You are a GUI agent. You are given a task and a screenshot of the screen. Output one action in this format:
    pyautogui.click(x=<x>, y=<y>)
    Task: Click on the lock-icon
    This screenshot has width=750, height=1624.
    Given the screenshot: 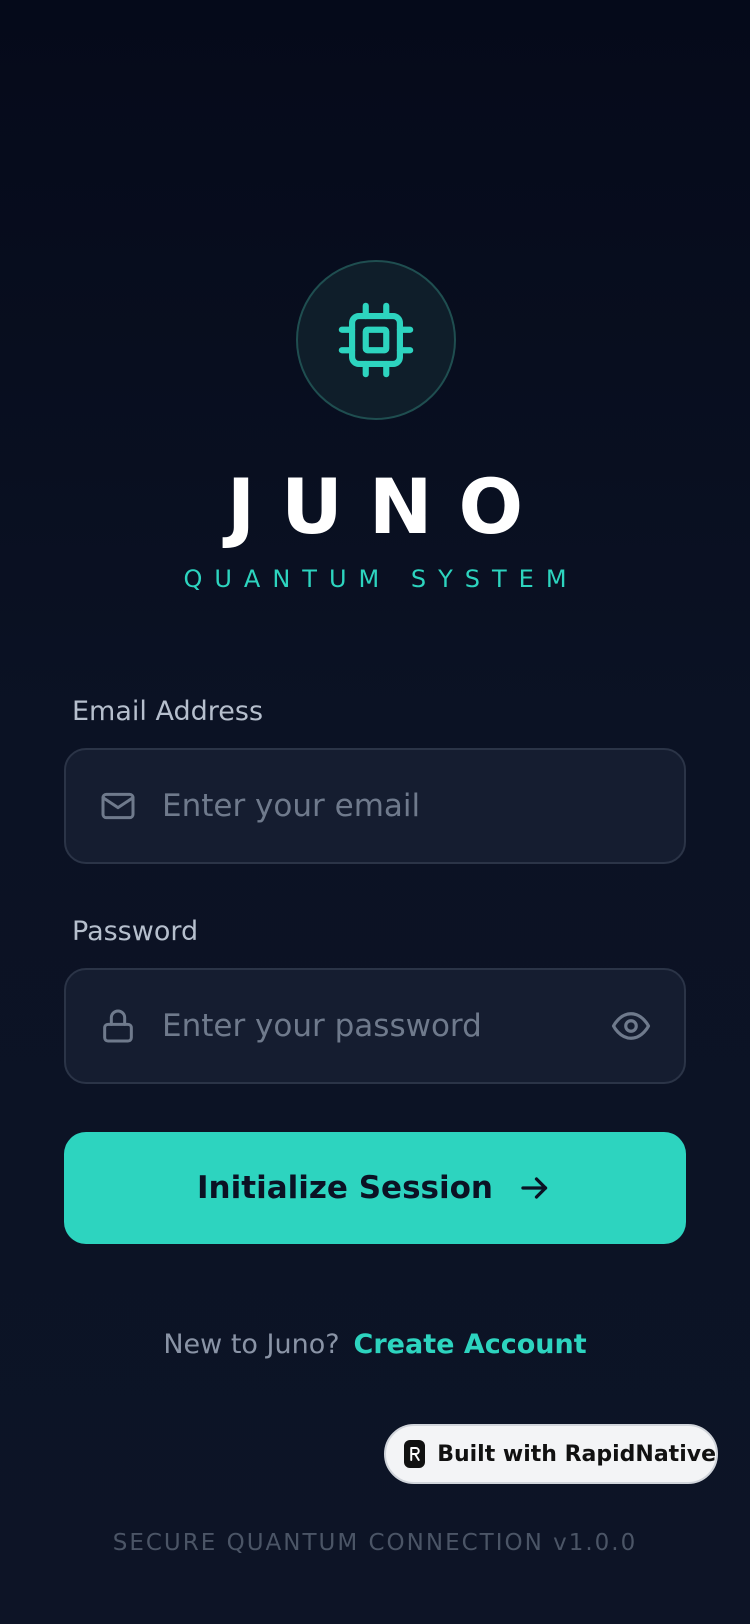 What is the action you would take?
    pyautogui.click(x=118, y=1026)
    